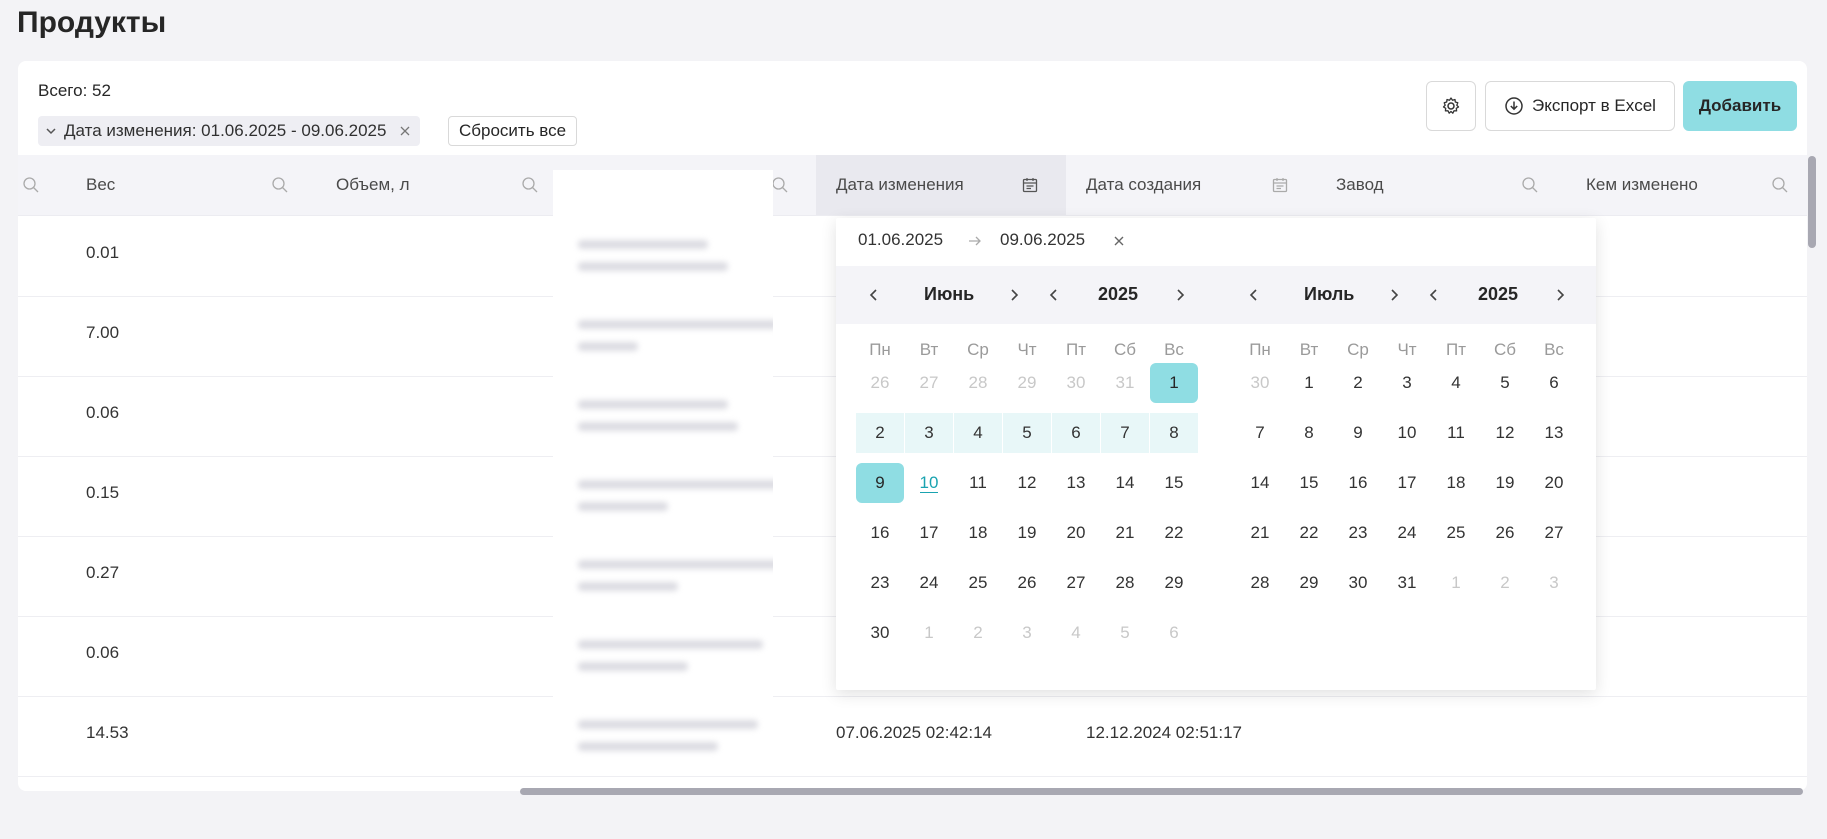 This screenshot has width=1827, height=839. What do you see at coordinates (949, 294) in the screenshot?
I see `month-label: Июнь` at bounding box center [949, 294].